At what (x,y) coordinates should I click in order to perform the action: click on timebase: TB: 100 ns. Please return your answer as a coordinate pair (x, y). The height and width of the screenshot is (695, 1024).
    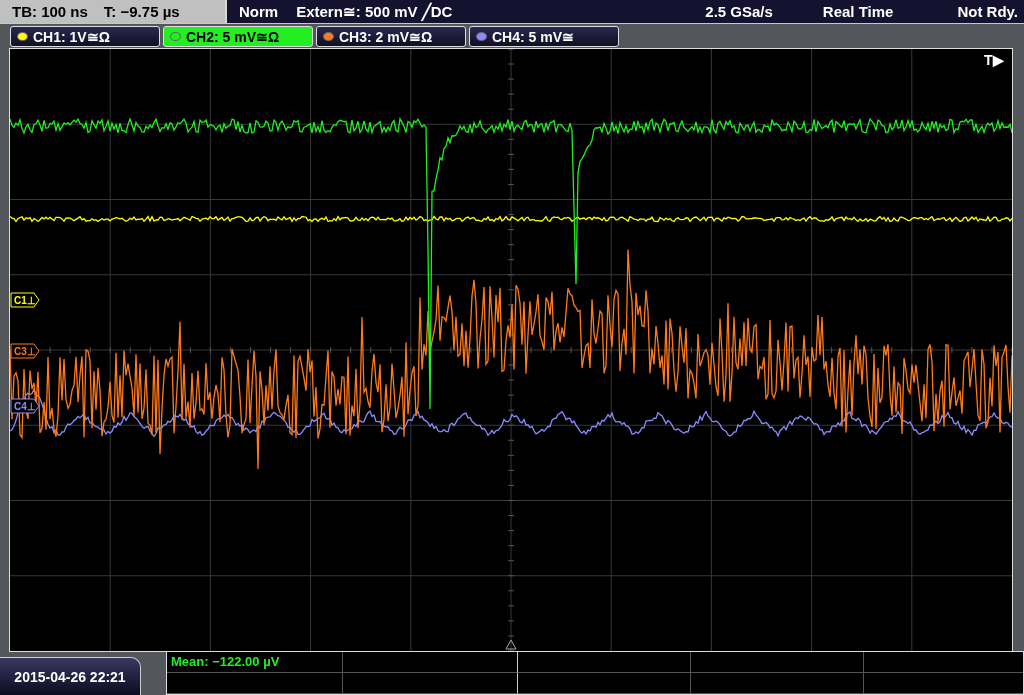
    Looking at the image, I should click on (50, 12).